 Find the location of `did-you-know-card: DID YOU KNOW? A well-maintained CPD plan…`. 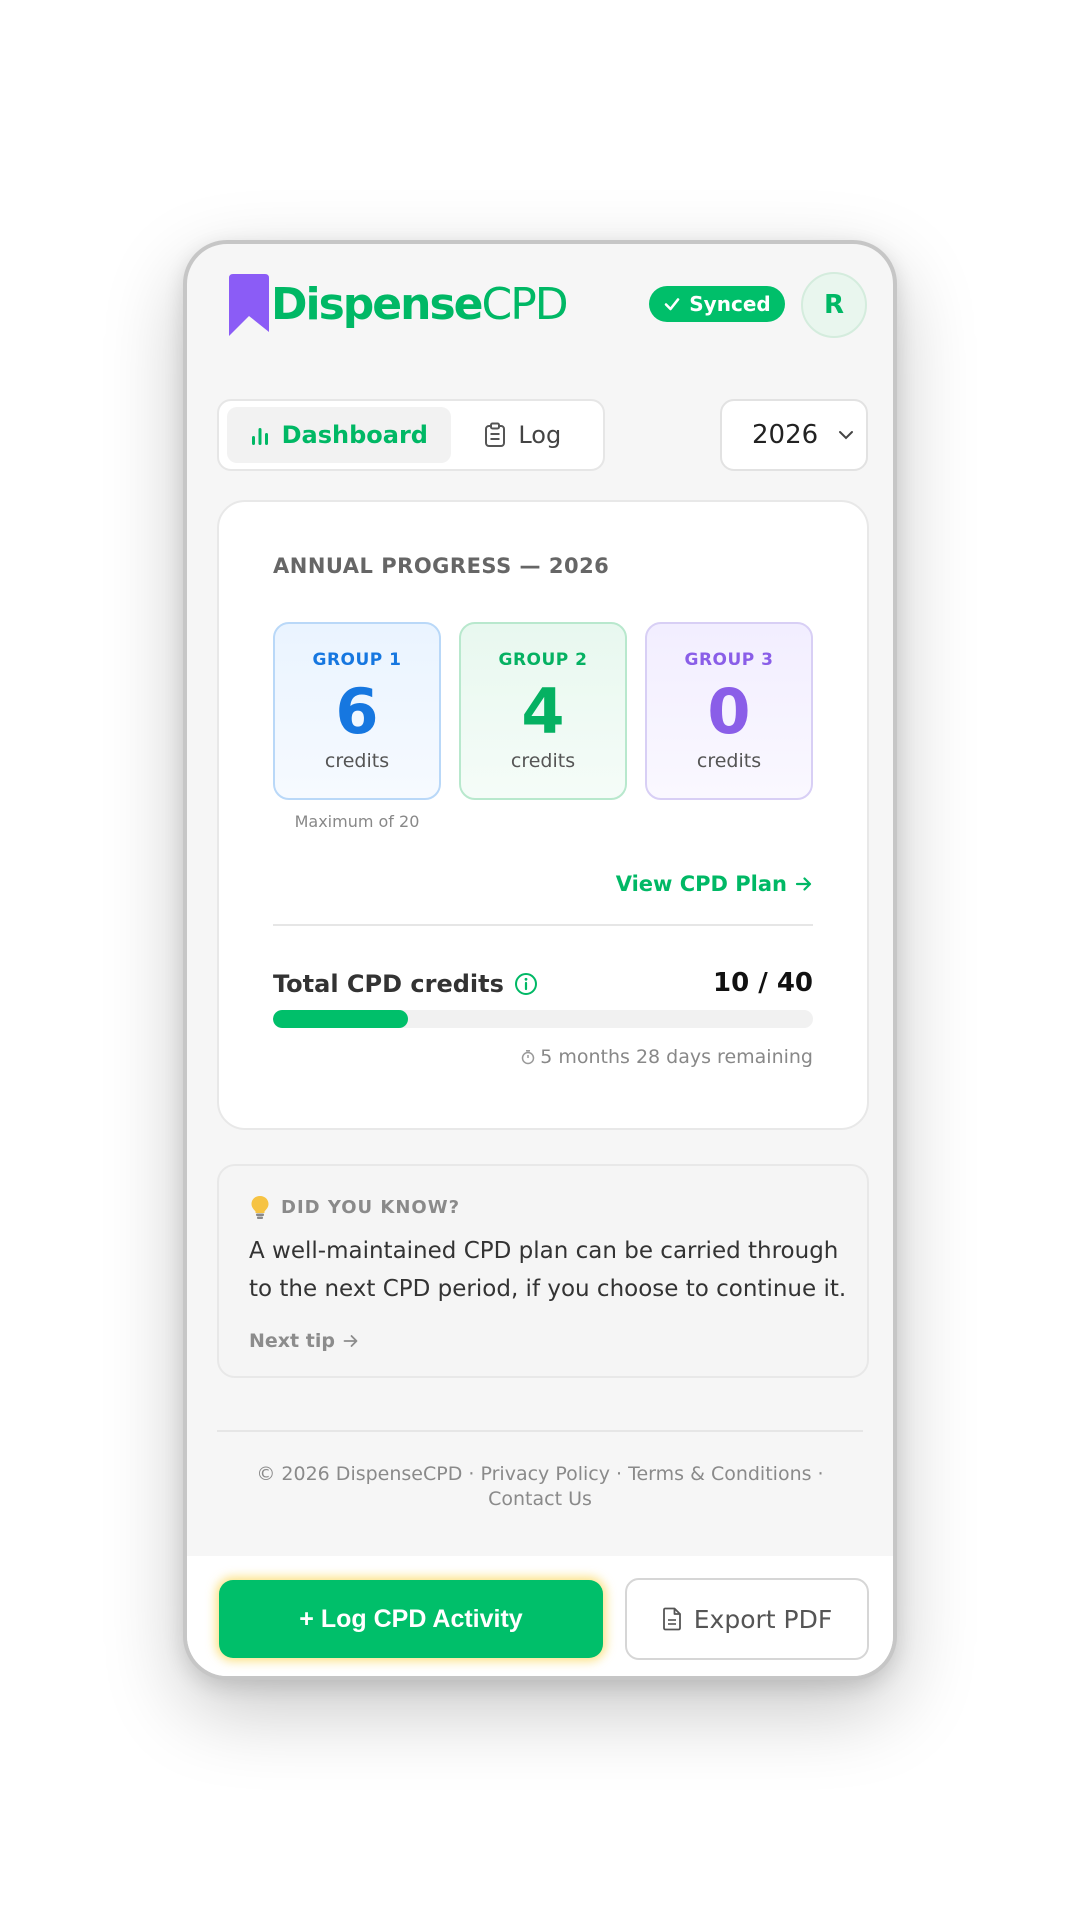

did-you-know-card: DID YOU KNOW? A well-maintained CPD plan… is located at coordinates (543, 1271).